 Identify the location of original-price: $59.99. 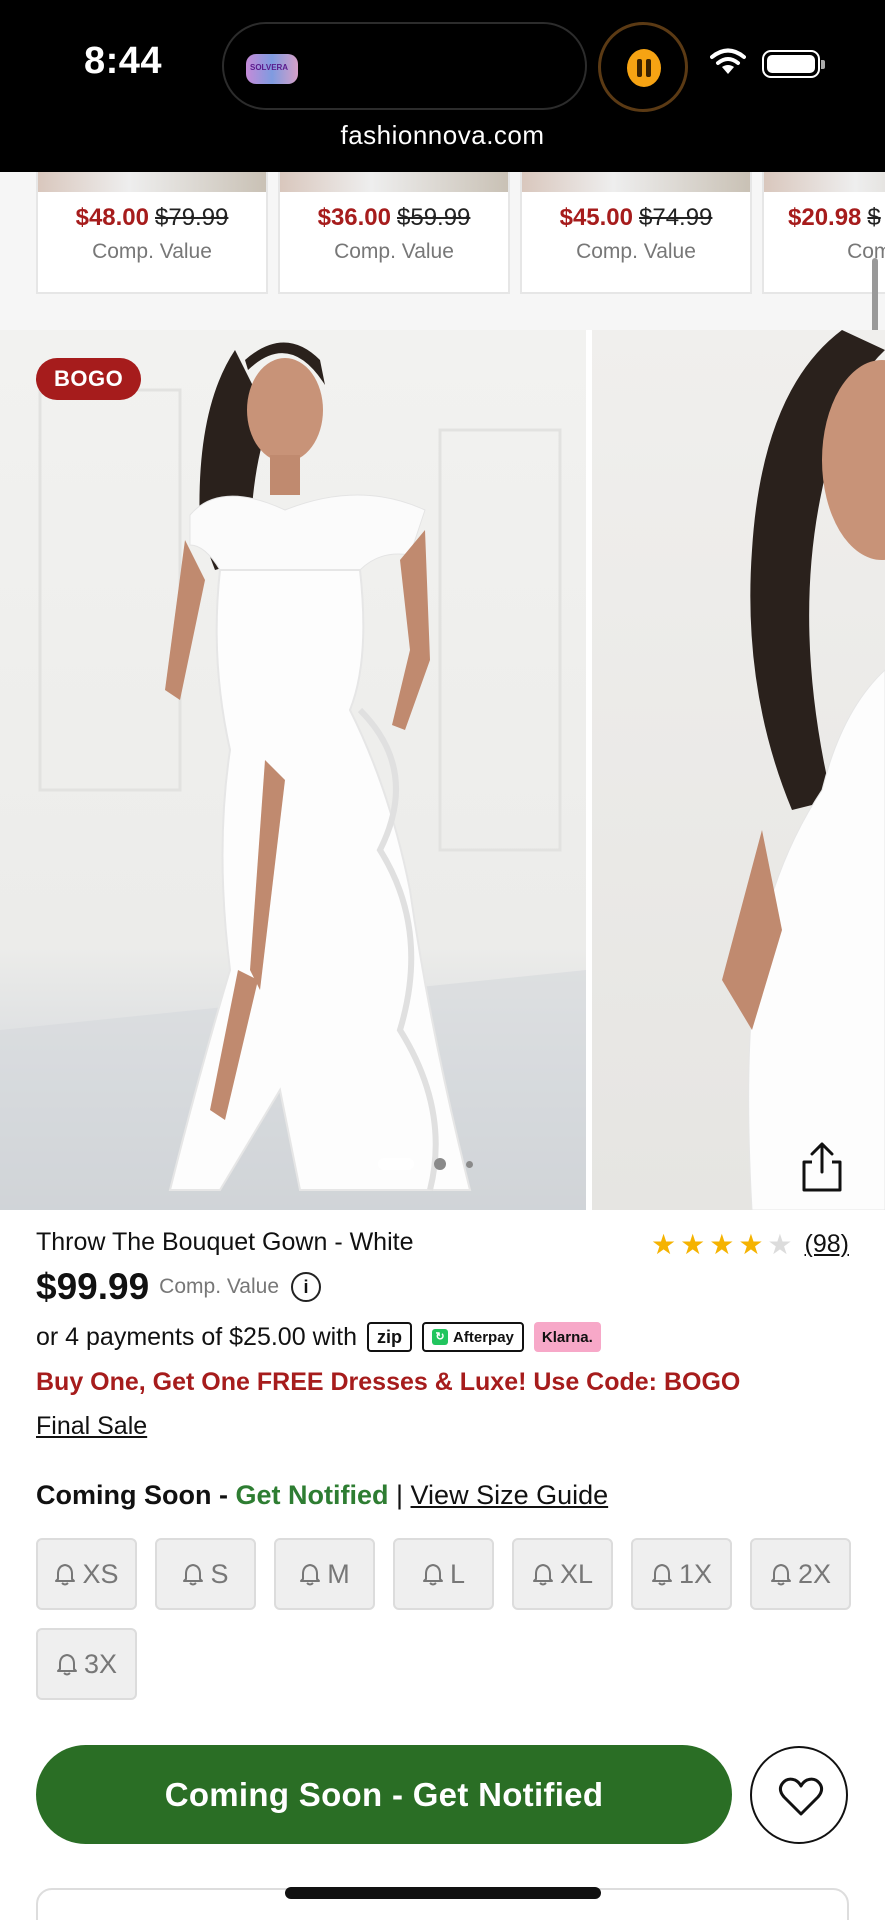
(434, 217).